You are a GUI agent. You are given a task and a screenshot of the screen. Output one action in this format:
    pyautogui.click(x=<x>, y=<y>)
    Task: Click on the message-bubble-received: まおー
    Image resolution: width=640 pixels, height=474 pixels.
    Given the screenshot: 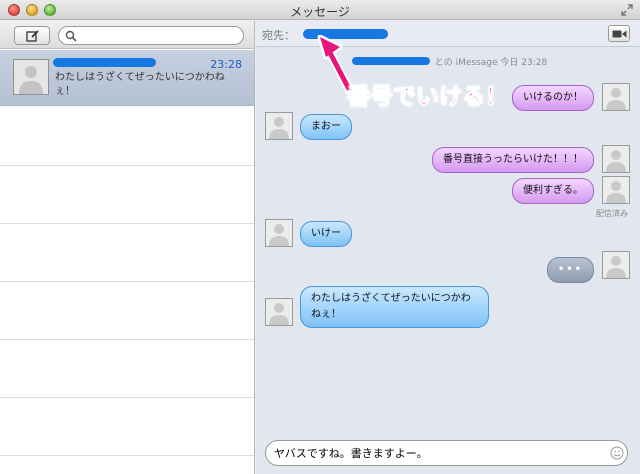 What is the action you would take?
    pyautogui.click(x=326, y=127)
    